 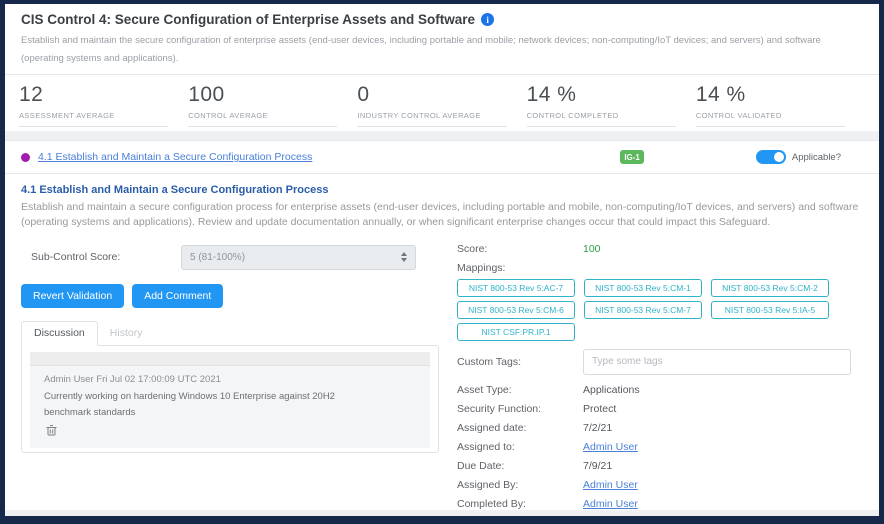 I want to click on add-comment-button: Add Comment, so click(x=178, y=295).